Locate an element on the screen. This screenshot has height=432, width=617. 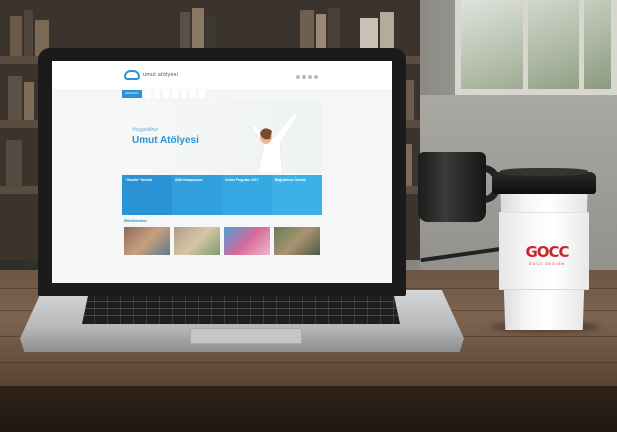
event-thumbnails is located at coordinates (222, 247).